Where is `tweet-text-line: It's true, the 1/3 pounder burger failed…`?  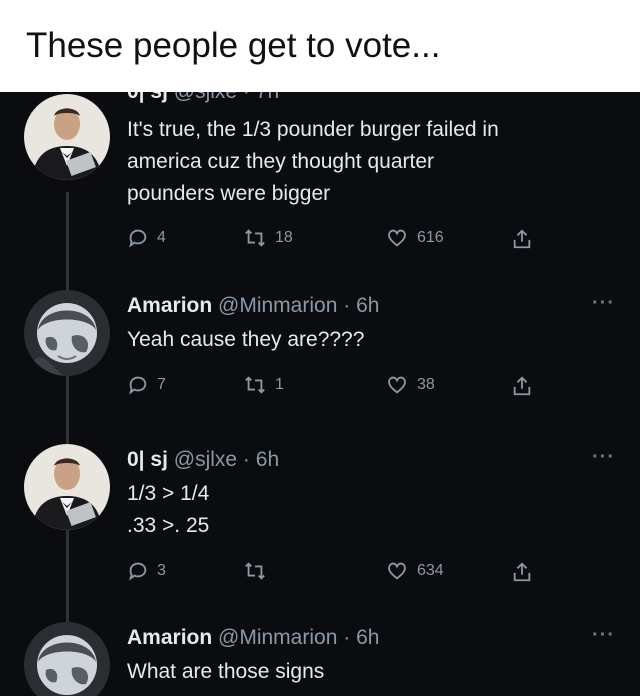
tweet-text-line: It's true, the 1/3 pounder burger failed… is located at coordinates (313, 129).